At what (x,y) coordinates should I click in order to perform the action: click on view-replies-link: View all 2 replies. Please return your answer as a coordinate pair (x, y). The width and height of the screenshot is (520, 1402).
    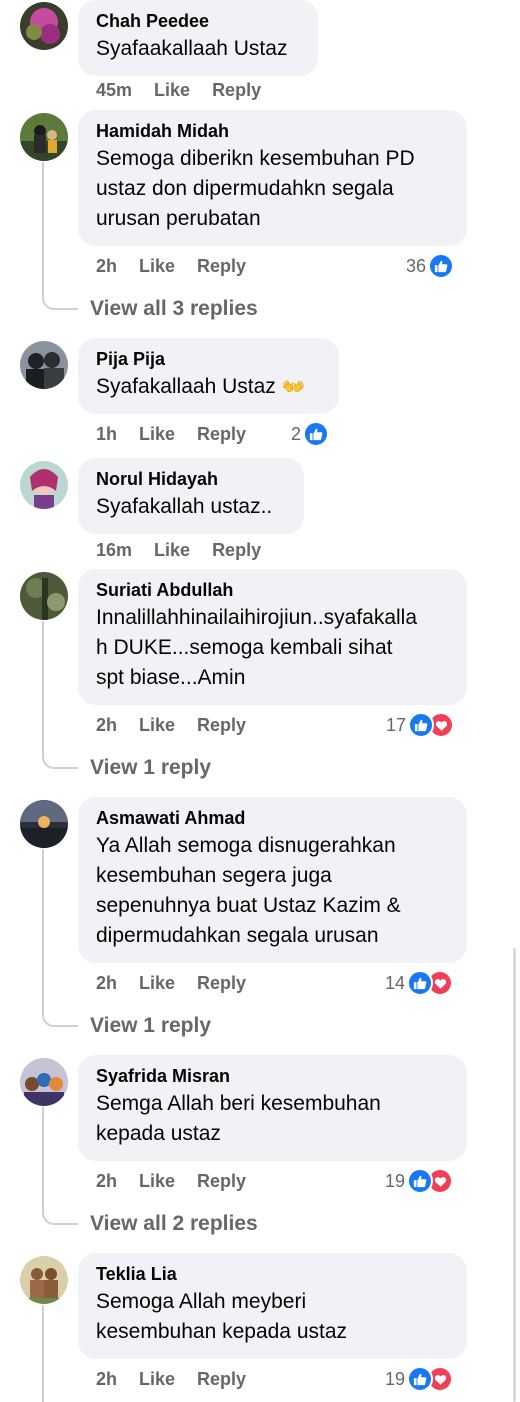
    Looking at the image, I should click on (174, 1224).